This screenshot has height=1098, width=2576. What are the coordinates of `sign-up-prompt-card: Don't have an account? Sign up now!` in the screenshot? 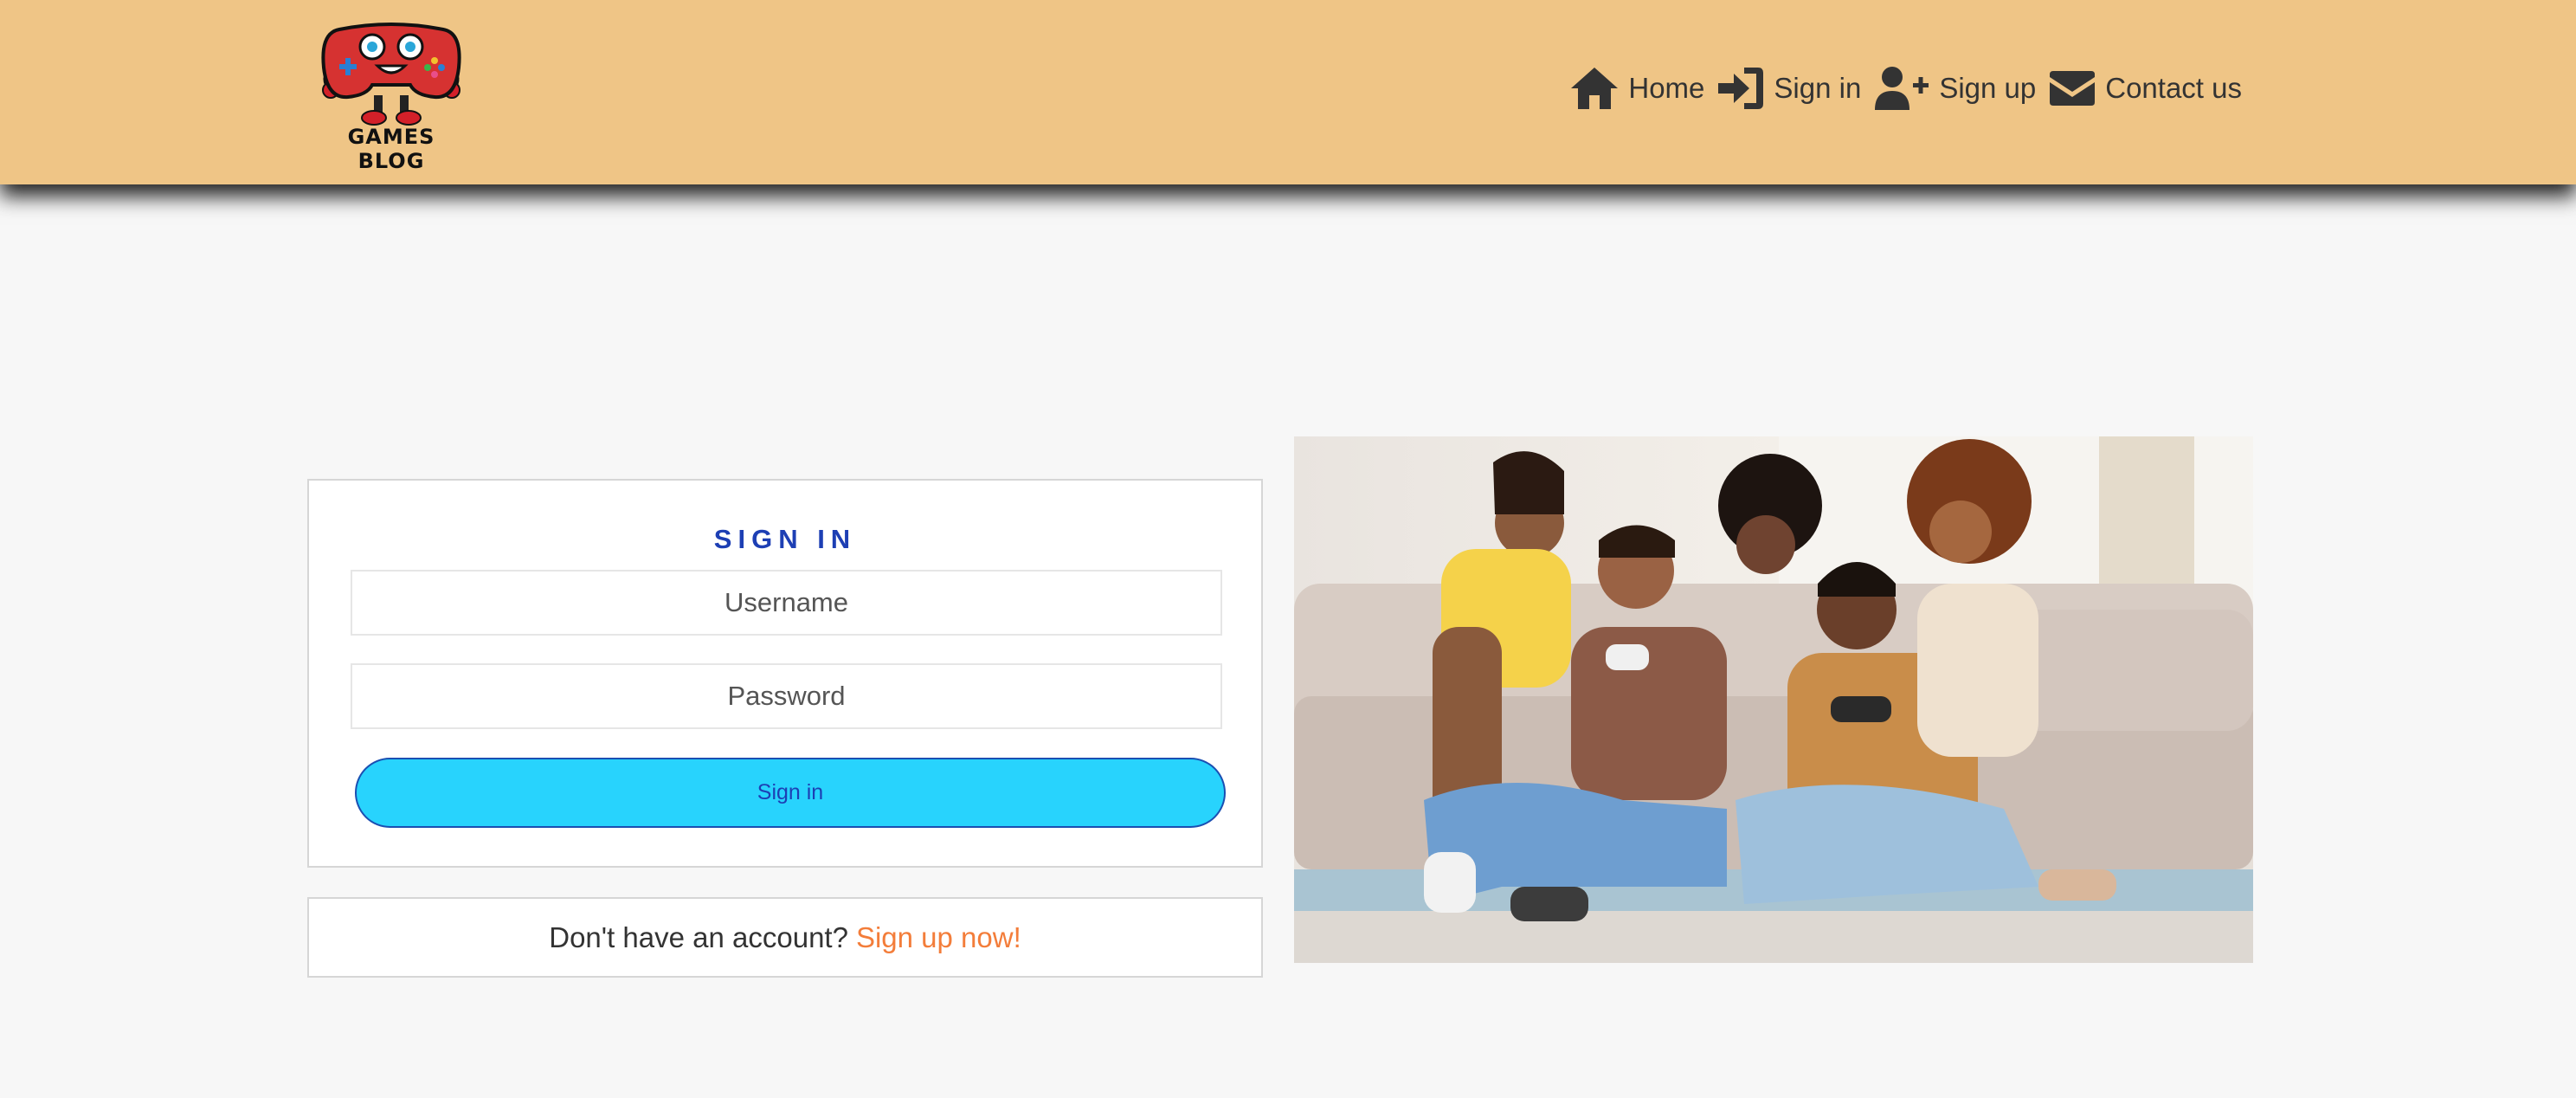 It's located at (785, 937).